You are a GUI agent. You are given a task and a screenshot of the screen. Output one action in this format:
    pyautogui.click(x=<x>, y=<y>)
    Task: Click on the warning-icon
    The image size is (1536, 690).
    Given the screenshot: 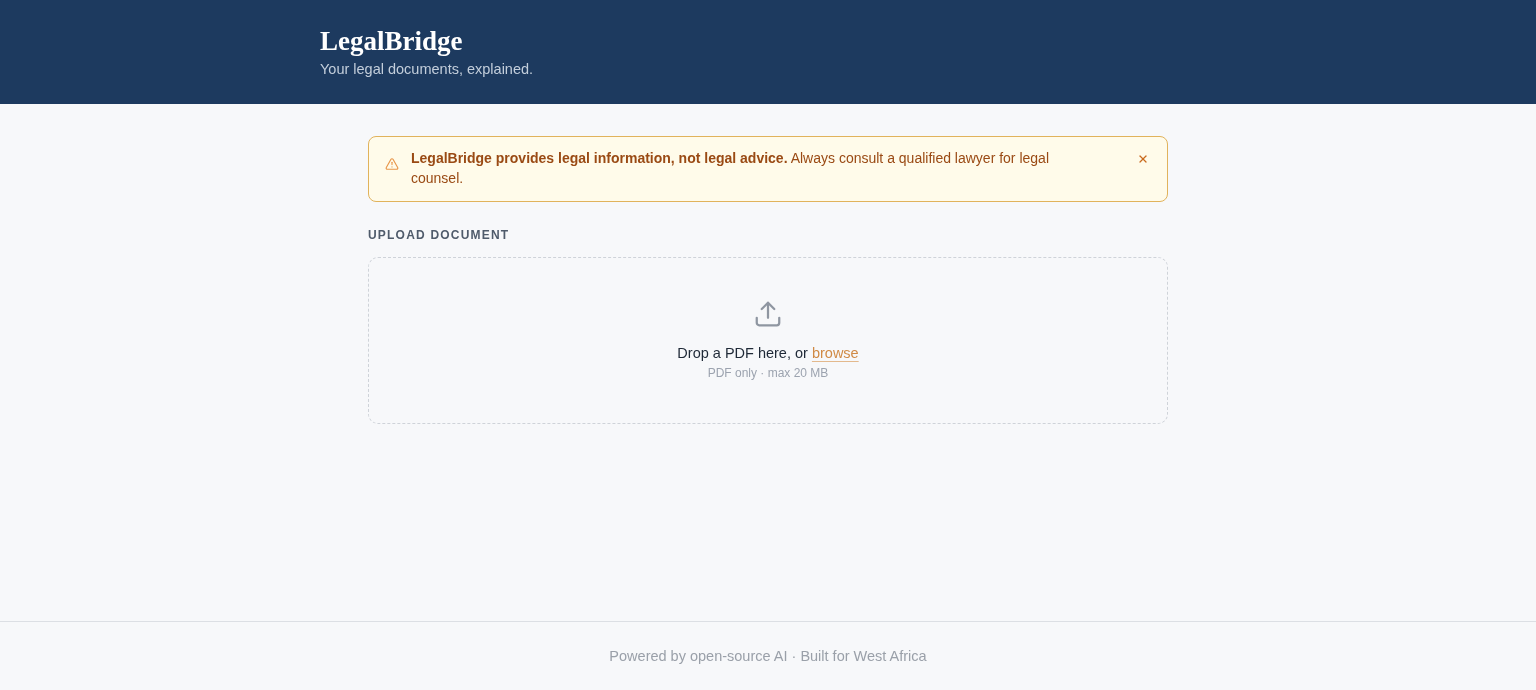 What is the action you would take?
    pyautogui.click(x=392, y=164)
    